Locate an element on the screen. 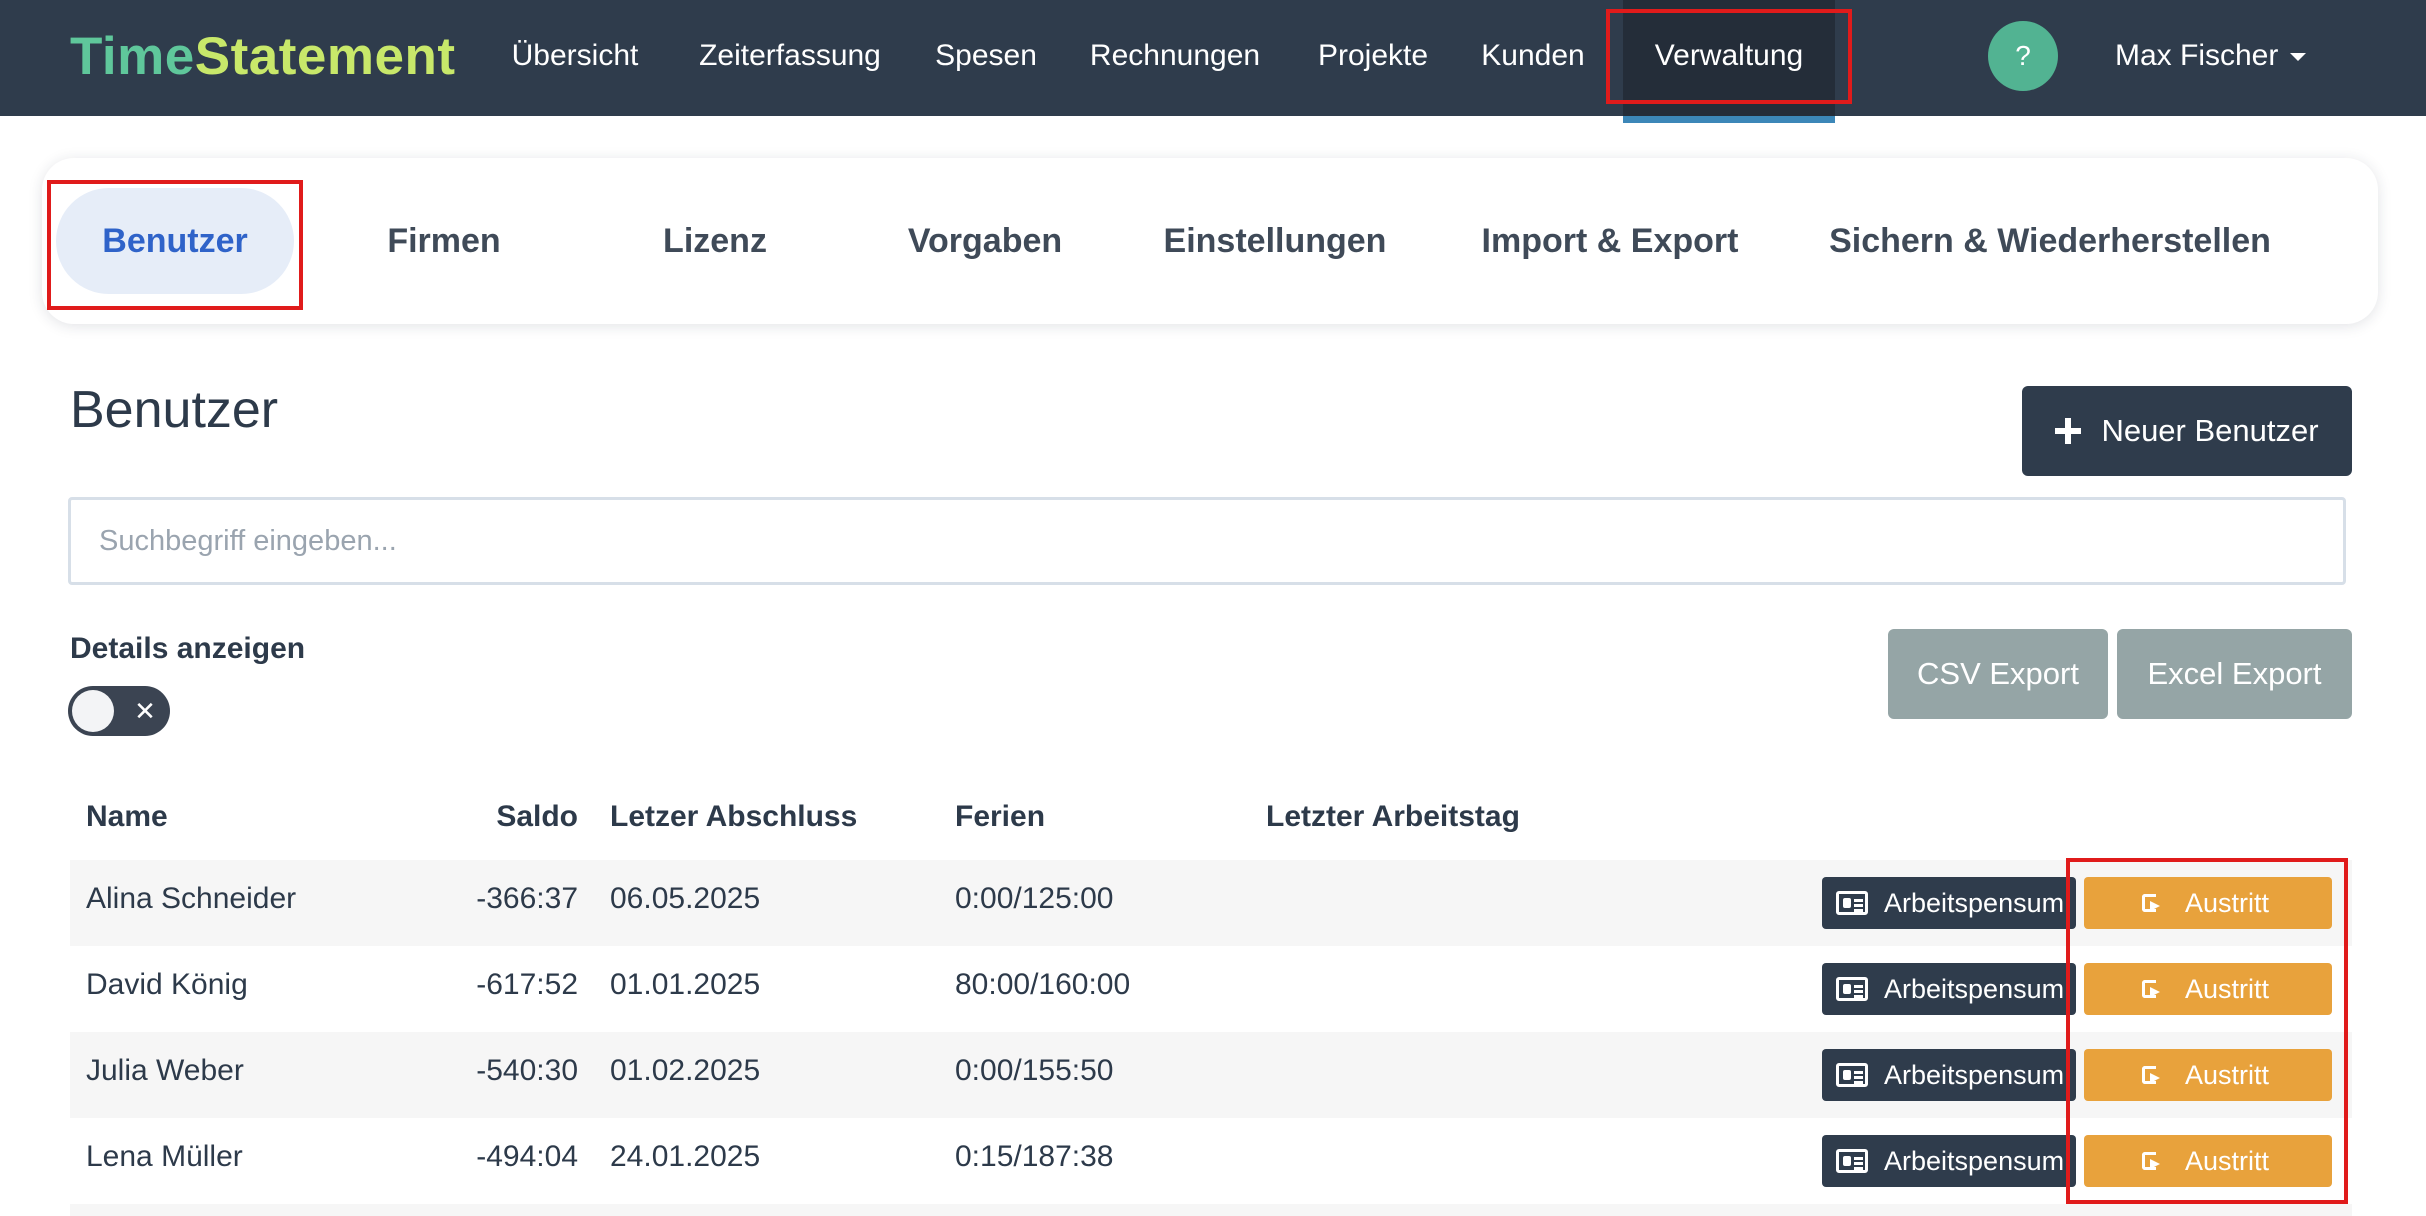 The height and width of the screenshot is (1216, 2426). cell-ferien: 0:00/125:00 is located at coordinates (1034, 898).